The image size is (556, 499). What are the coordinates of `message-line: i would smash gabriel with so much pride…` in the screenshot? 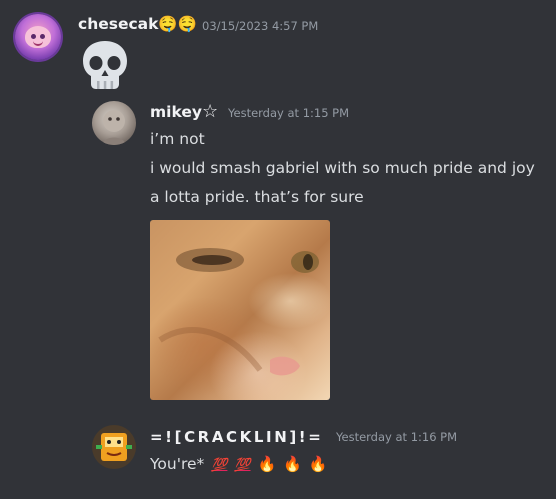 It's located at (342, 168).